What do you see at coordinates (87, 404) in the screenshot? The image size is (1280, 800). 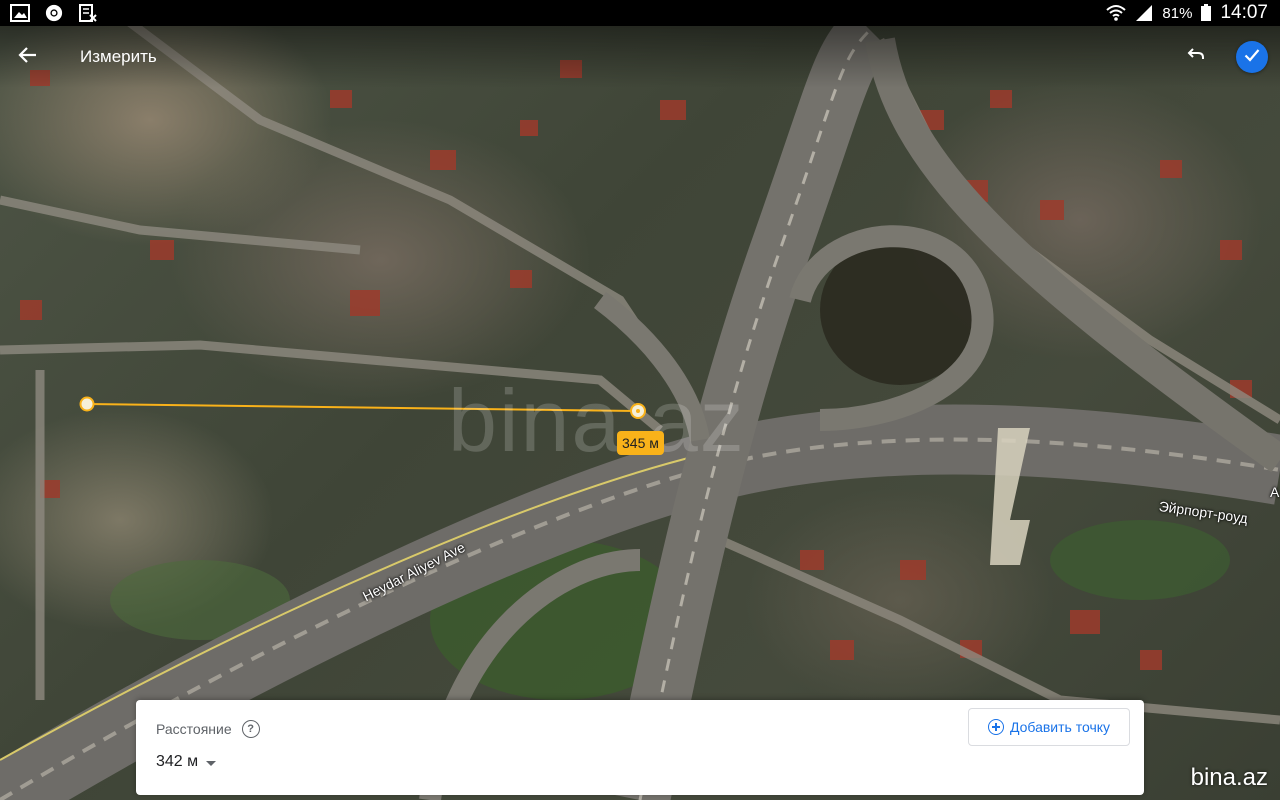 I see `measure-point-start` at bounding box center [87, 404].